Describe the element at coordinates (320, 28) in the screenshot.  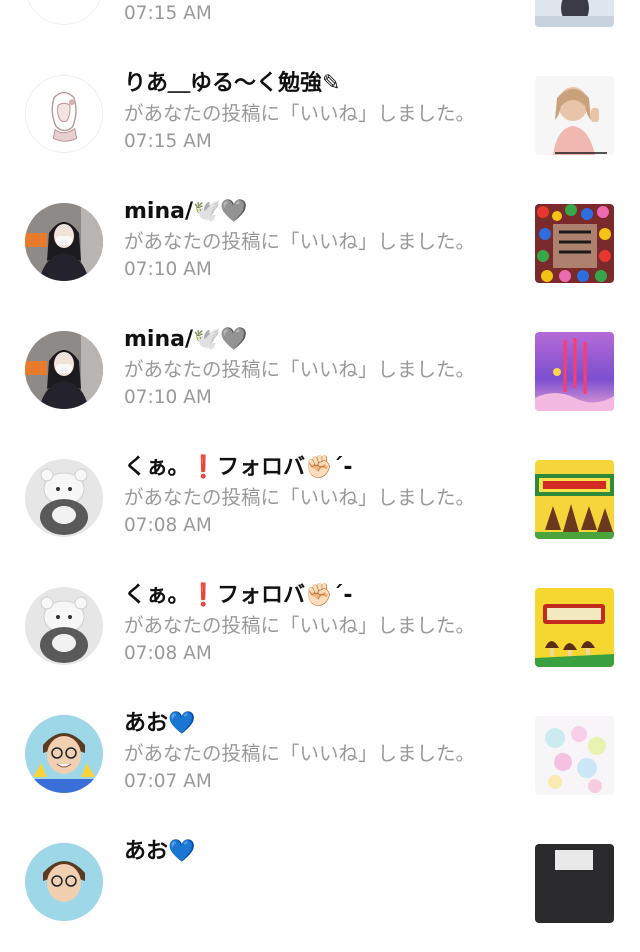
I see `notification-row: 07:15 AM` at that location.